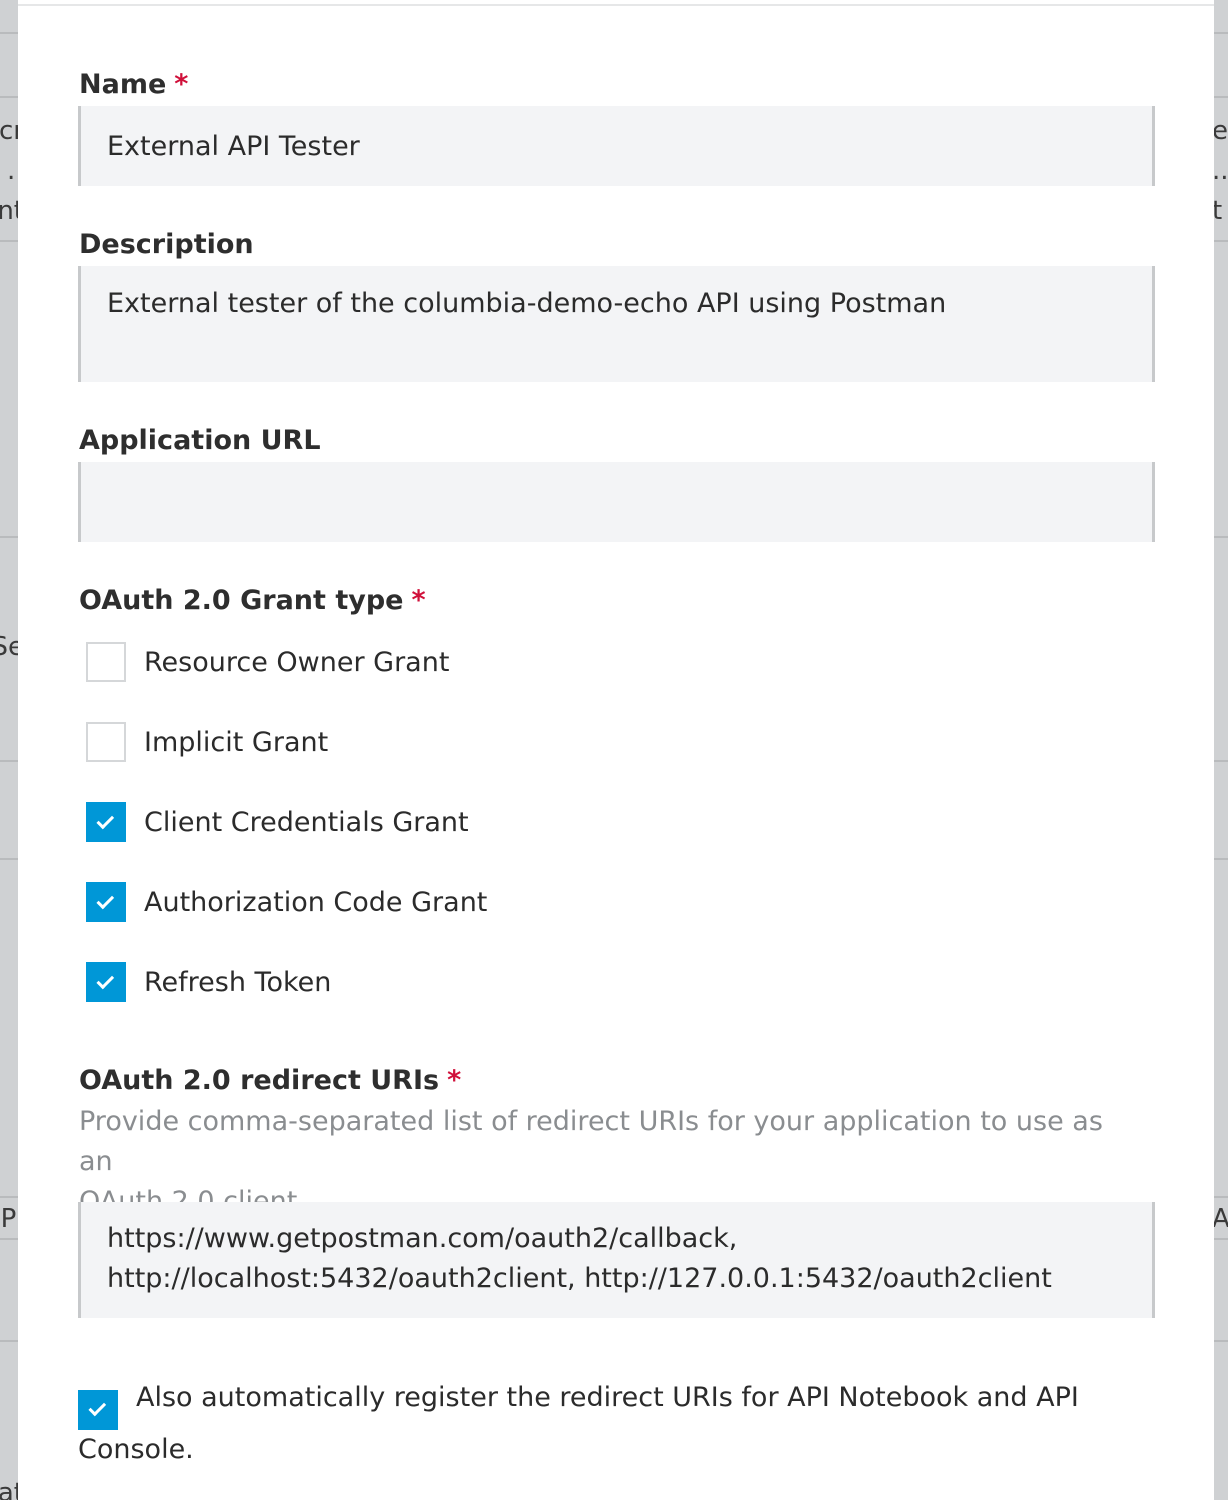 This screenshot has height=1500, width=1228. Describe the element at coordinates (259, 1080) in the screenshot. I see `redirect-uris-label-text: OAuth 2.0 redirect URIs` at that location.